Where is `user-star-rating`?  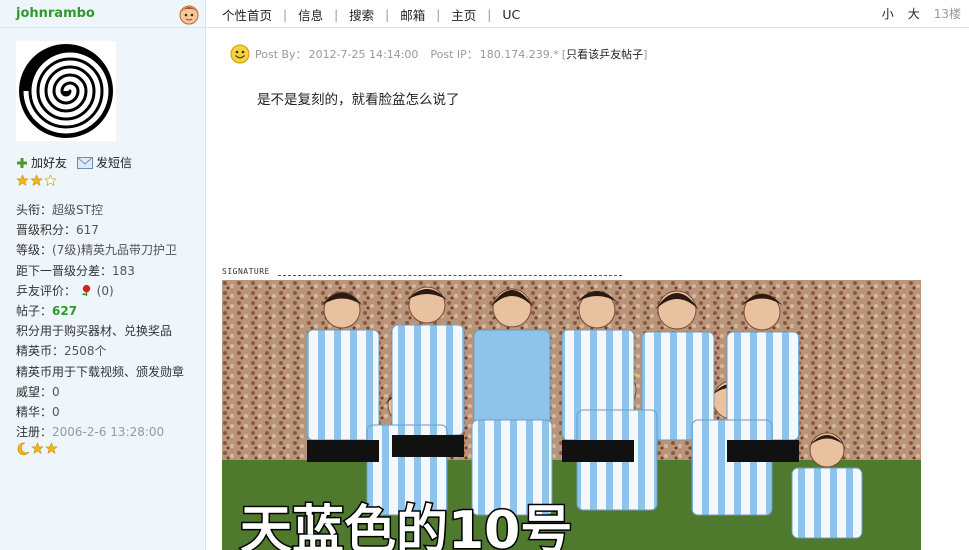 user-star-rating is located at coordinates (36, 180).